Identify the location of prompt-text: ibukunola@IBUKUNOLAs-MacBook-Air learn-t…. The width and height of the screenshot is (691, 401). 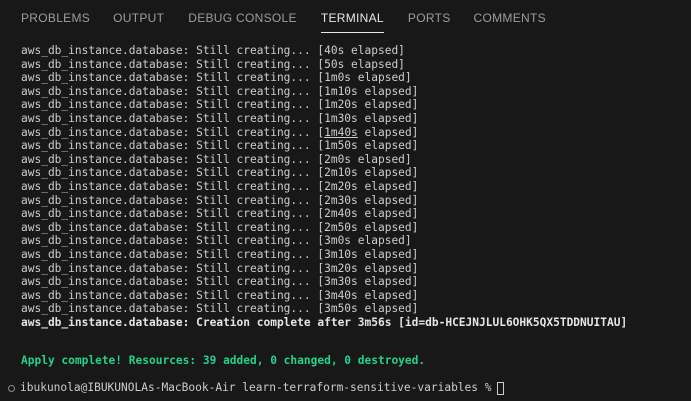
(256, 387).